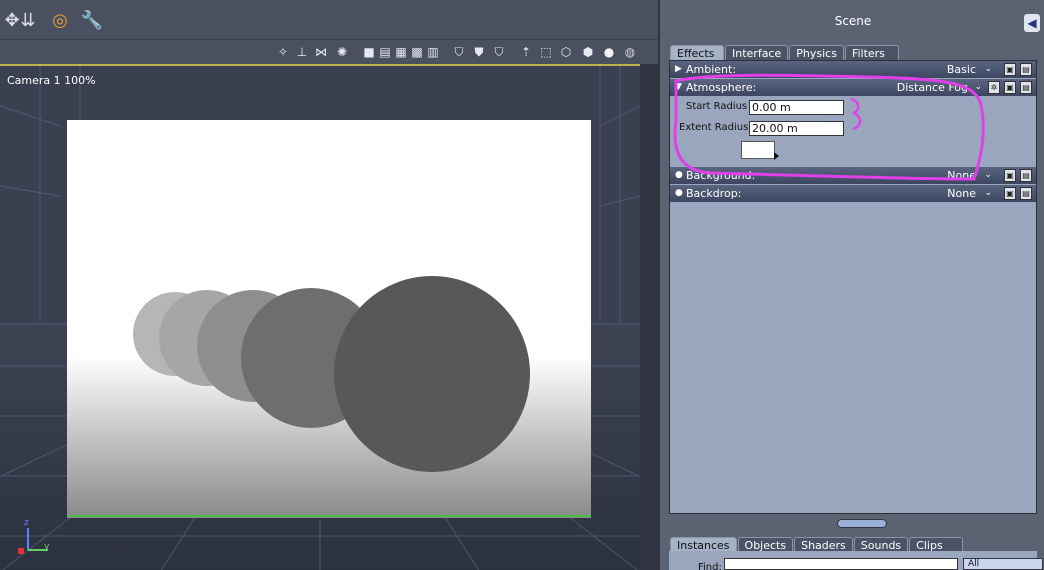 The image size is (1044, 570). I want to click on gear-icon: ✺, so click(342, 52).